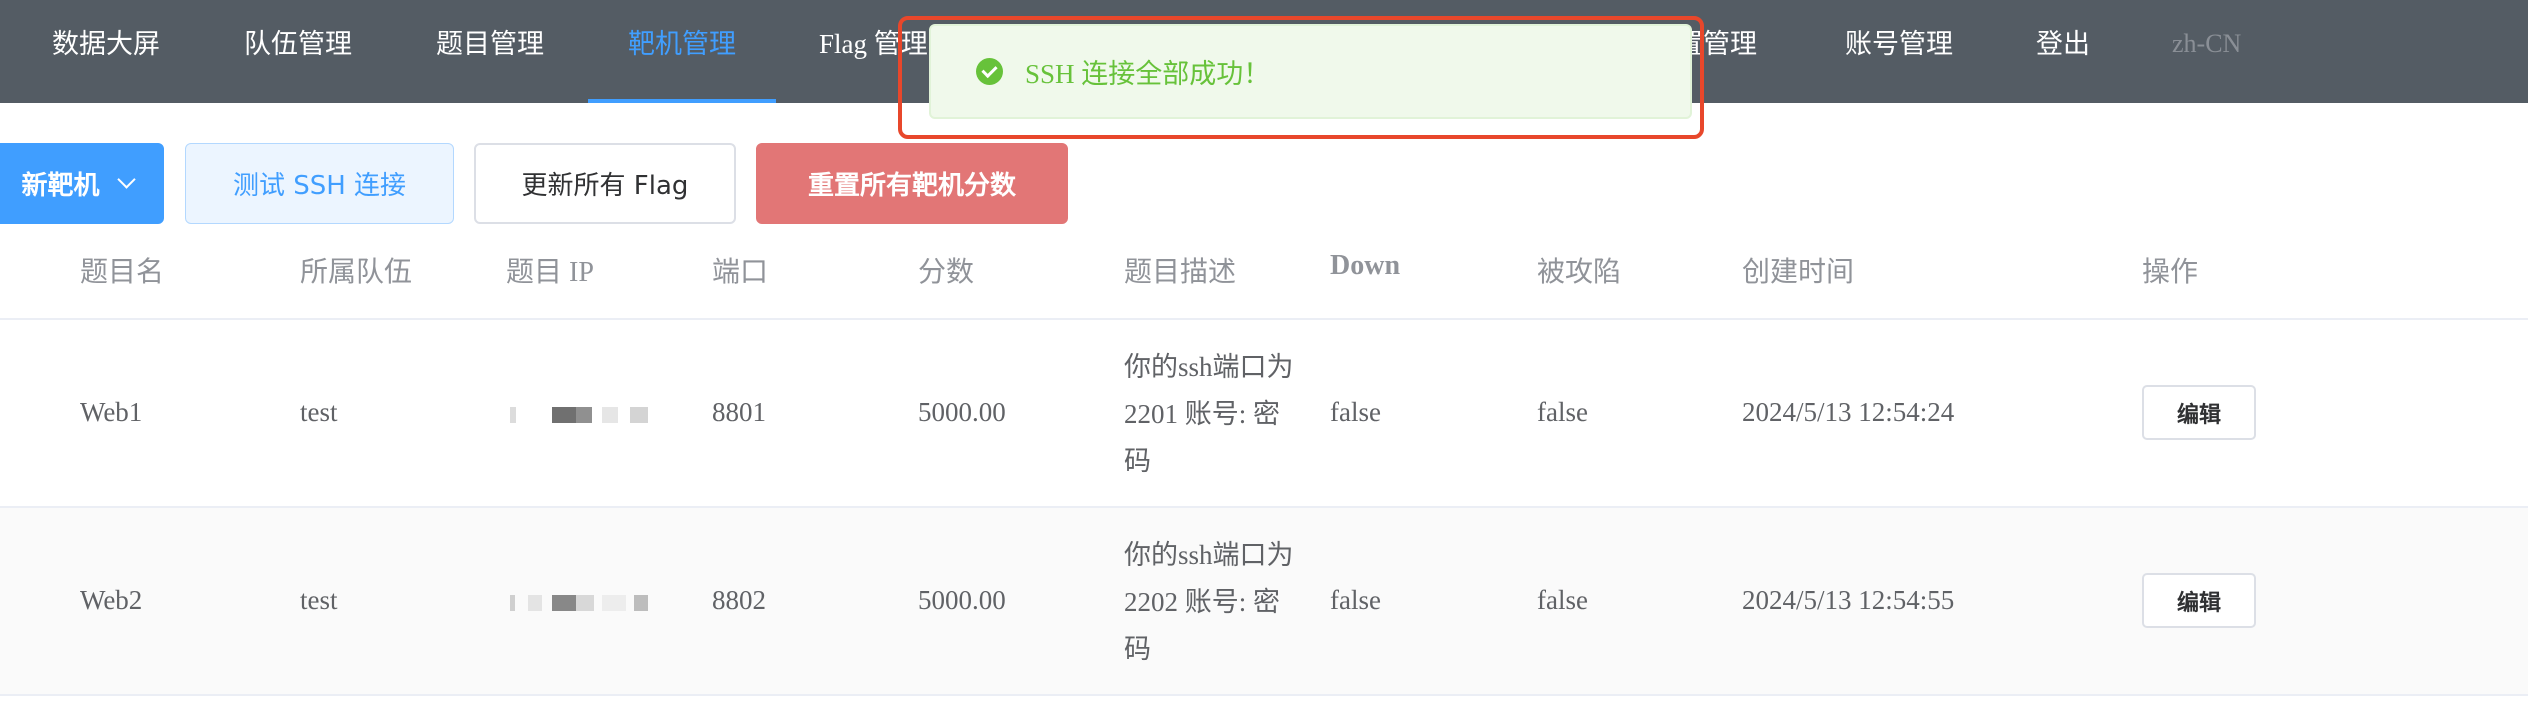  Describe the element at coordinates (682, 51) in the screenshot. I see `nav-item-targets: 靶机管理` at that location.